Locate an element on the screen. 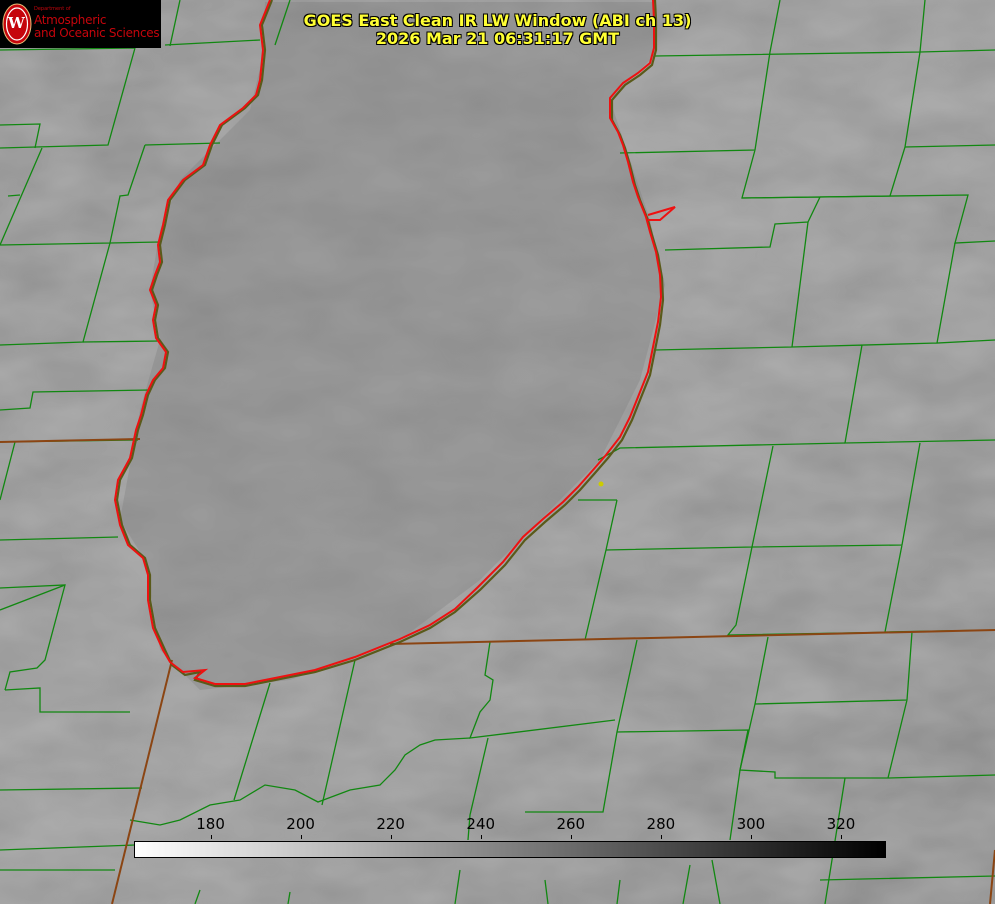  colorbar-tick-label: 280 is located at coordinates (661, 824).